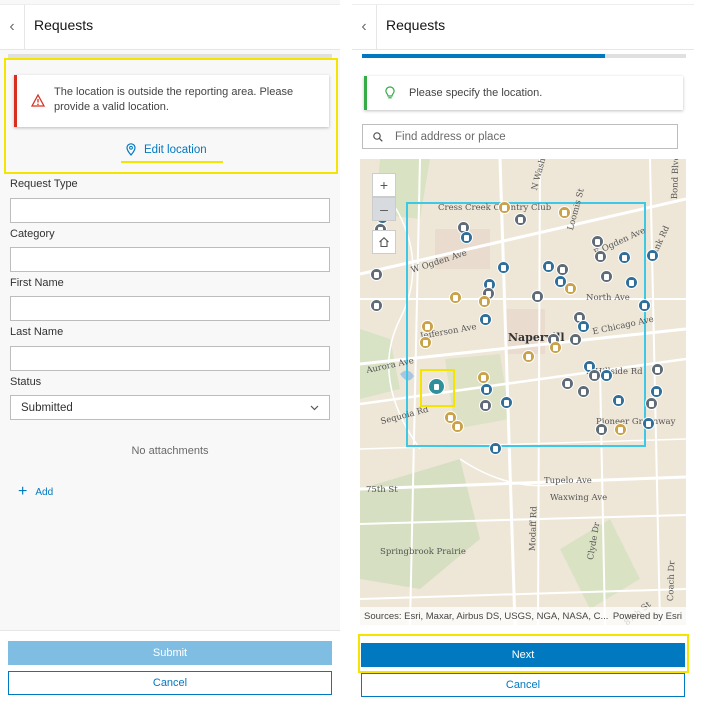 Image resolution: width=702 pixels, height=706 pixels. I want to click on submit-button: Submit, so click(170, 653).